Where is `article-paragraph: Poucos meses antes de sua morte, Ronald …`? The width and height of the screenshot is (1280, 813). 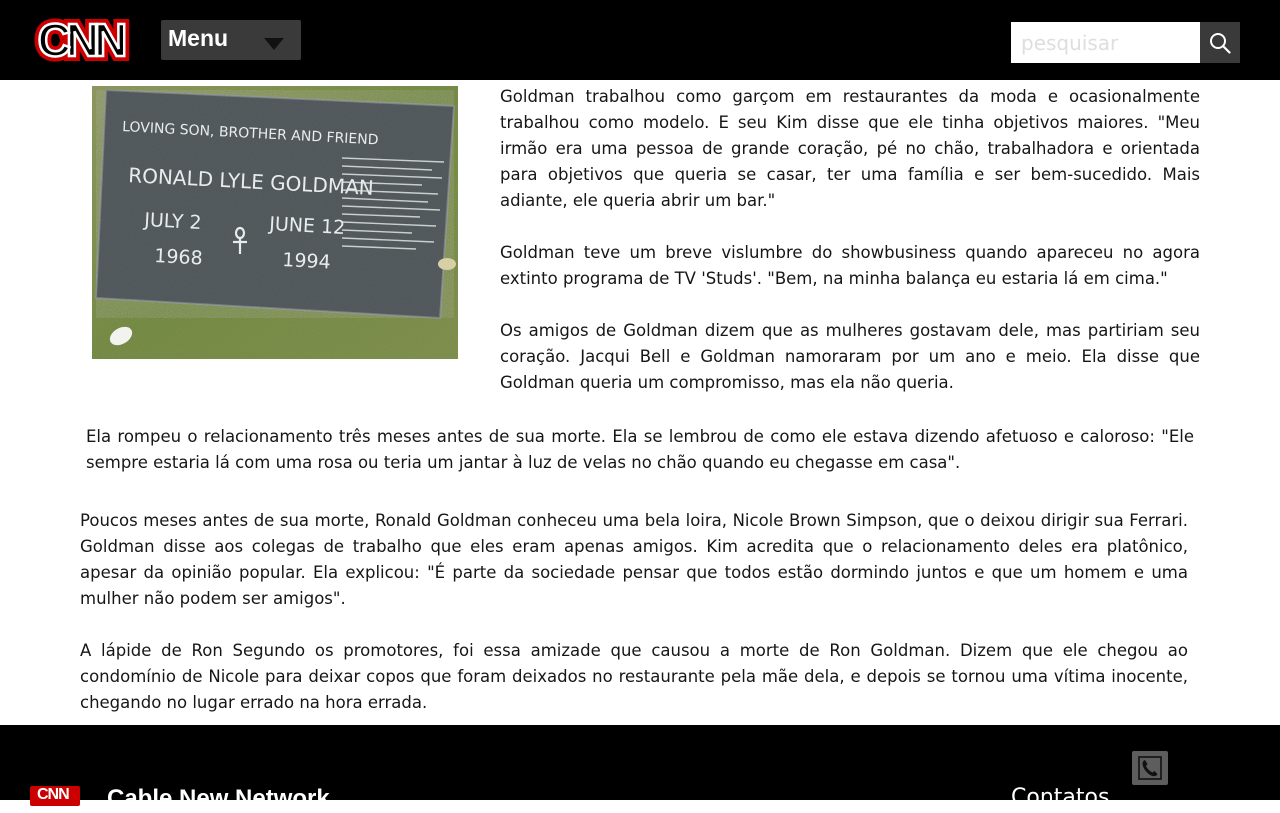
article-paragraph: Poucos meses antes de sua morte, Ronald … is located at coordinates (634, 559).